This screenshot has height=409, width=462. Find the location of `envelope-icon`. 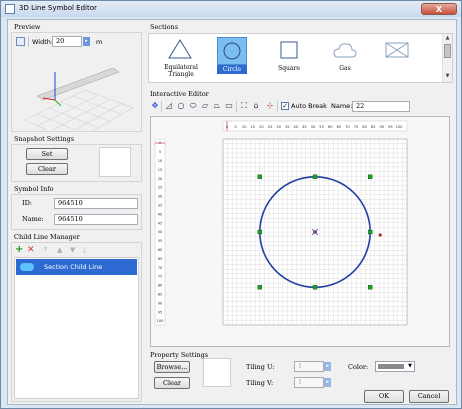

envelope-icon is located at coordinates (397, 50).